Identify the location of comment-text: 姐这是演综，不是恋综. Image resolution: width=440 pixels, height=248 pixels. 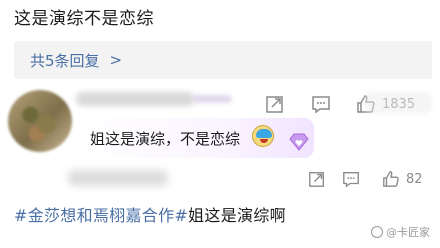
(165, 139).